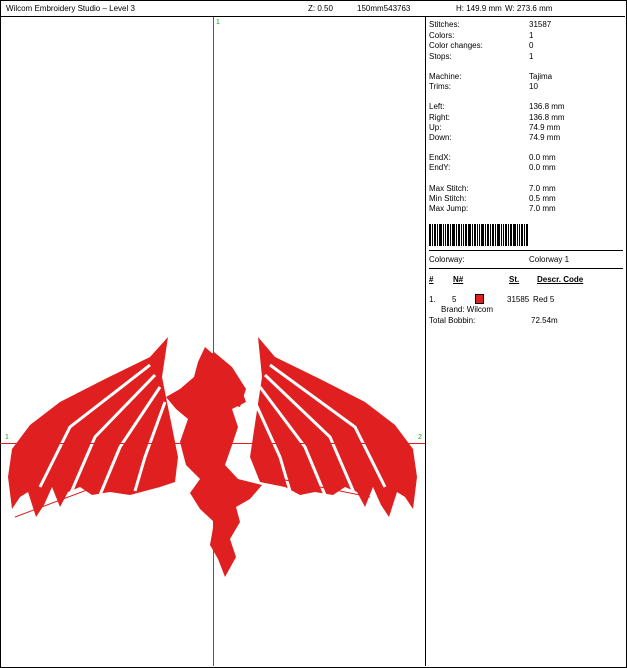 This screenshot has width=627, height=668. I want to click on color-row-needle: 5, so click(454, 299).